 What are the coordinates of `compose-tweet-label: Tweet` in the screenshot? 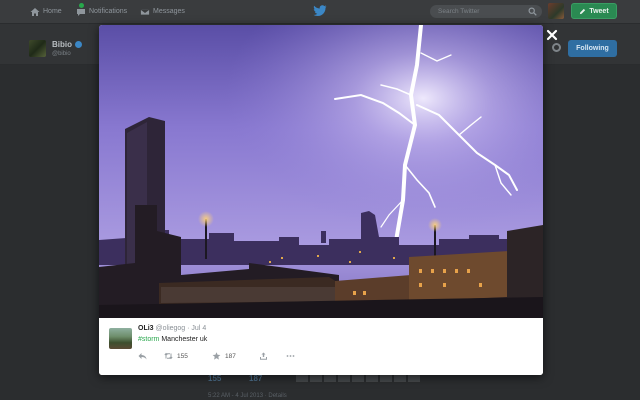 It's located at (599, 11).